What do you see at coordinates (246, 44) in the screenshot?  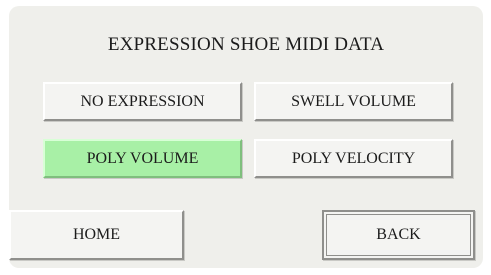 I see `page-title: EXPRESSION SHOE MIDI DATA` at bounding box center [246, 44].